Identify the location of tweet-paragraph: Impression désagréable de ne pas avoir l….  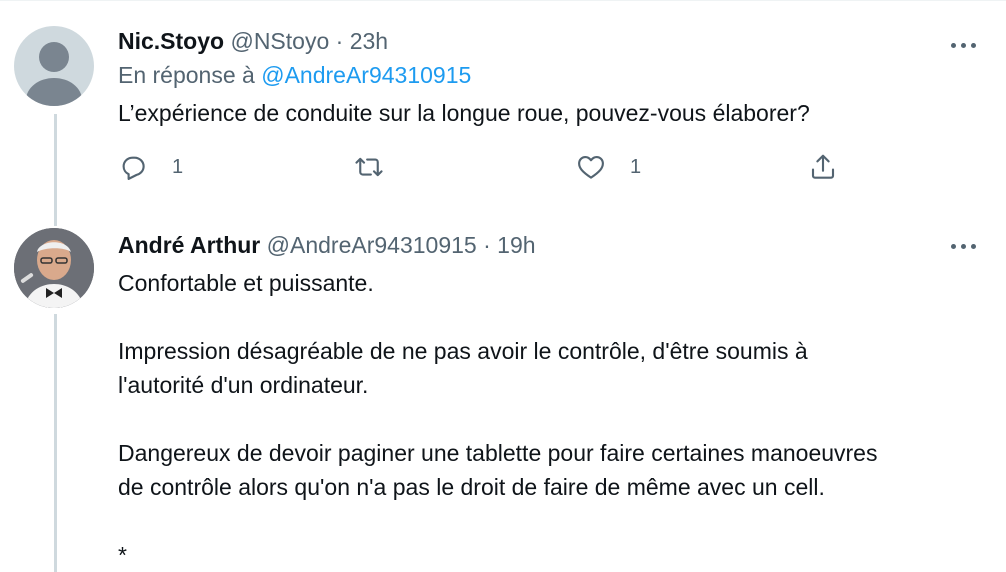
(463, 368).